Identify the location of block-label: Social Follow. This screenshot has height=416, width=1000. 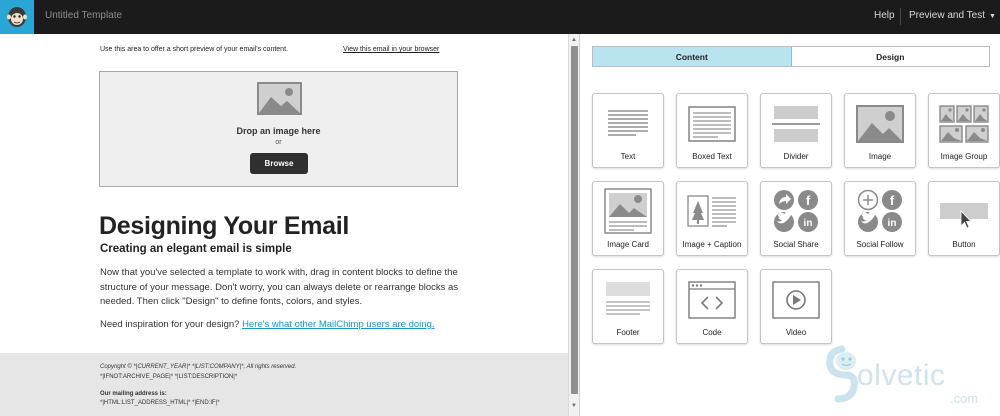
(880, 244).